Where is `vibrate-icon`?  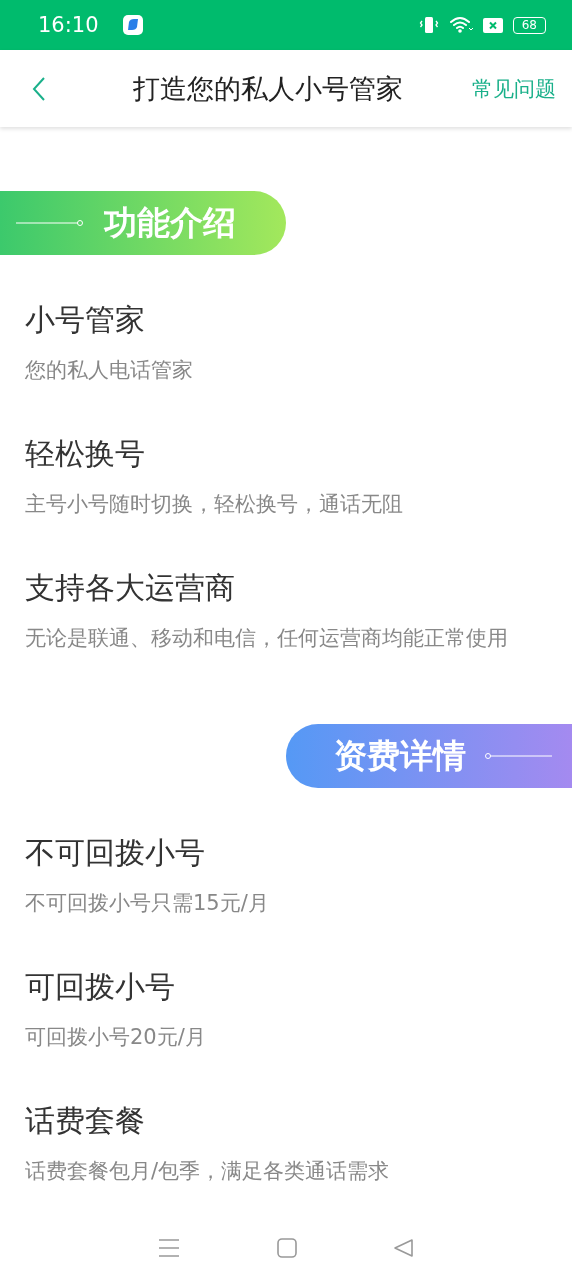
vibrate-icon is located at coordinates (428, 25).